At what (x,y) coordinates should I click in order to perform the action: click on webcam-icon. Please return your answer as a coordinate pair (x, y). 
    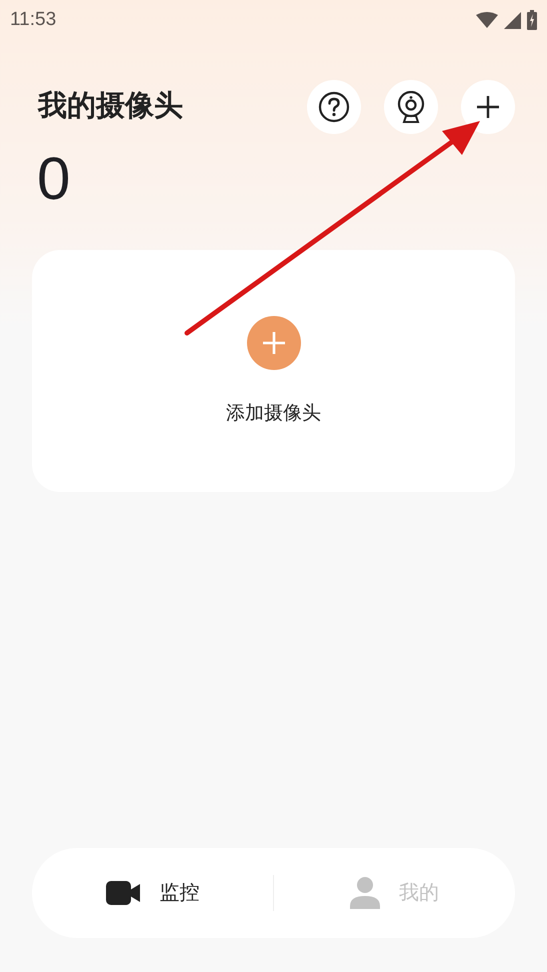
    Looking at the image, I should click on (411, 107).